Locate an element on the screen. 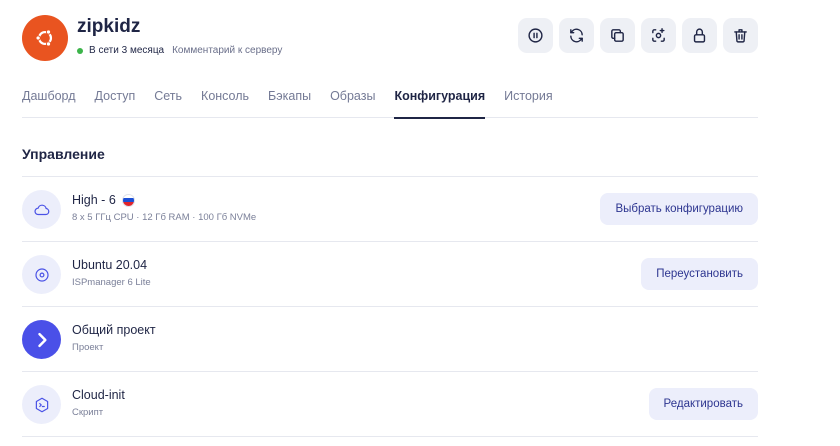 This screenshot has width=840, height=446. project-label: Проект is located at coordinates (88, 347).